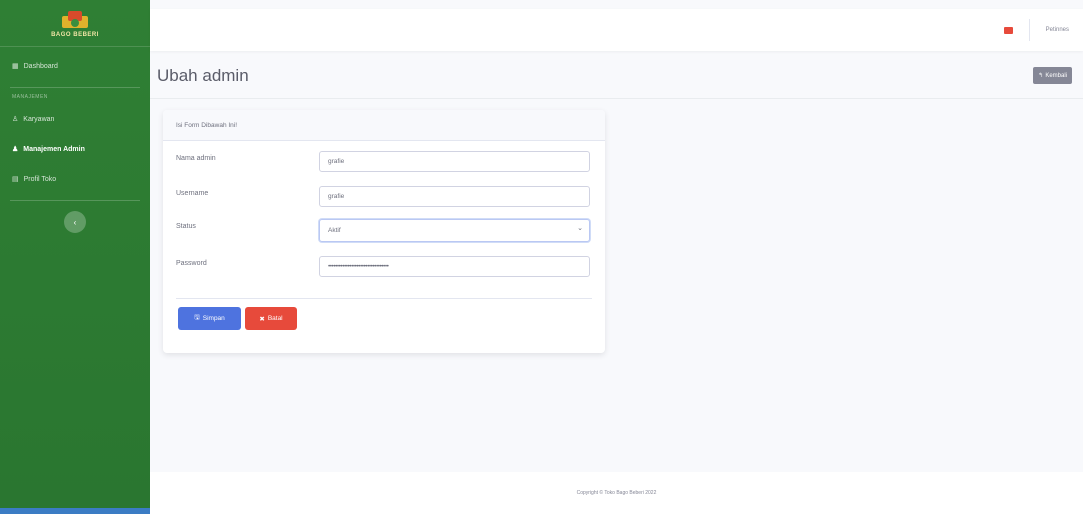  What do you see at coordinates (54, 149) in the screenshot?
I see `sidebar-item-label: Manajemen Admin` at bounding box center [54, 149].